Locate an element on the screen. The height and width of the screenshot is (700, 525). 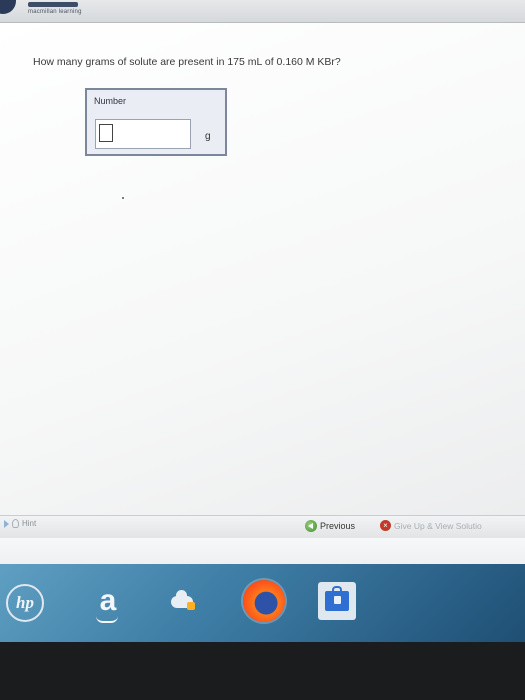
give-up-button: × Give Up & View Solutio is located at coordinates (431, 525).